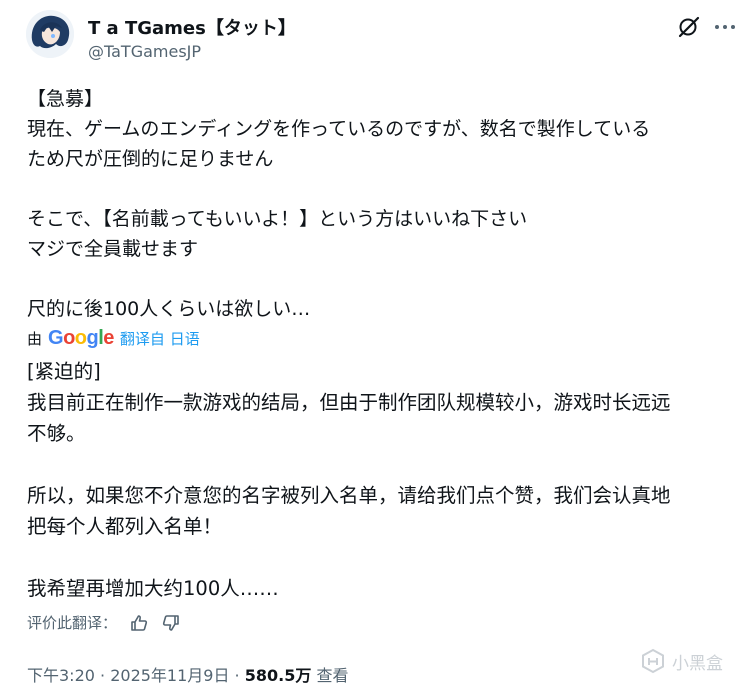 The width and height of the screenshot is (751, 695). Describe the element at coordinates (61, 675) in the screenshot. I see `post-time: 下午3:20` at that location.